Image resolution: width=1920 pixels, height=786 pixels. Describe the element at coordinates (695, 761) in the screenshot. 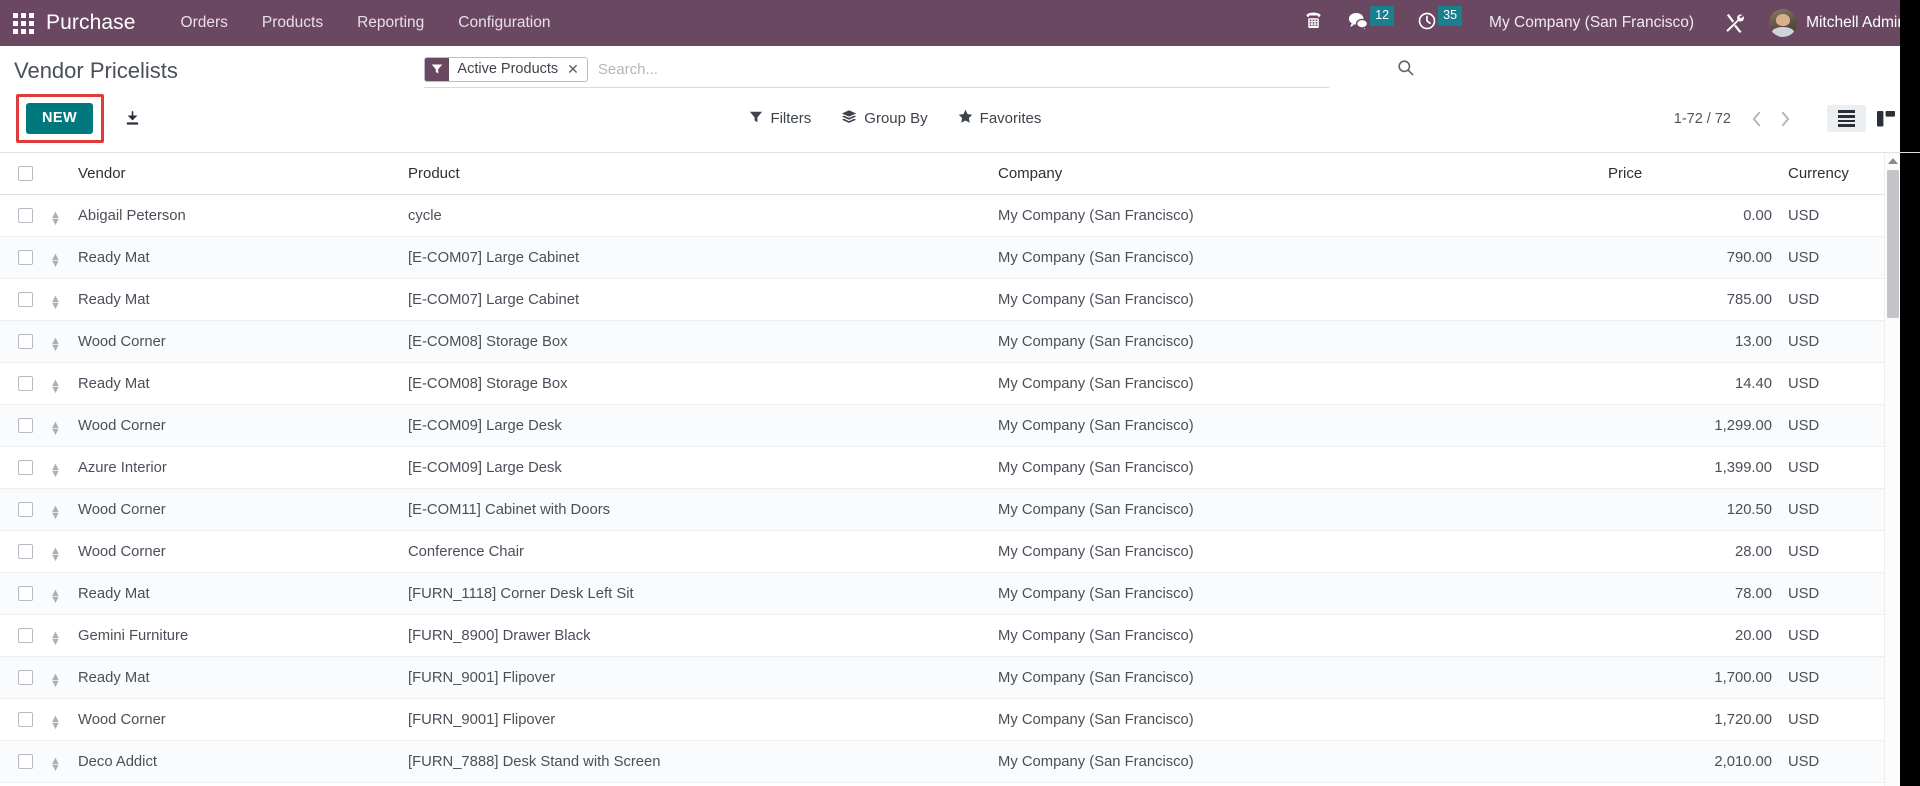

I see `cell-product: [FURN_7888] Desk Stand with Screen` at that location.